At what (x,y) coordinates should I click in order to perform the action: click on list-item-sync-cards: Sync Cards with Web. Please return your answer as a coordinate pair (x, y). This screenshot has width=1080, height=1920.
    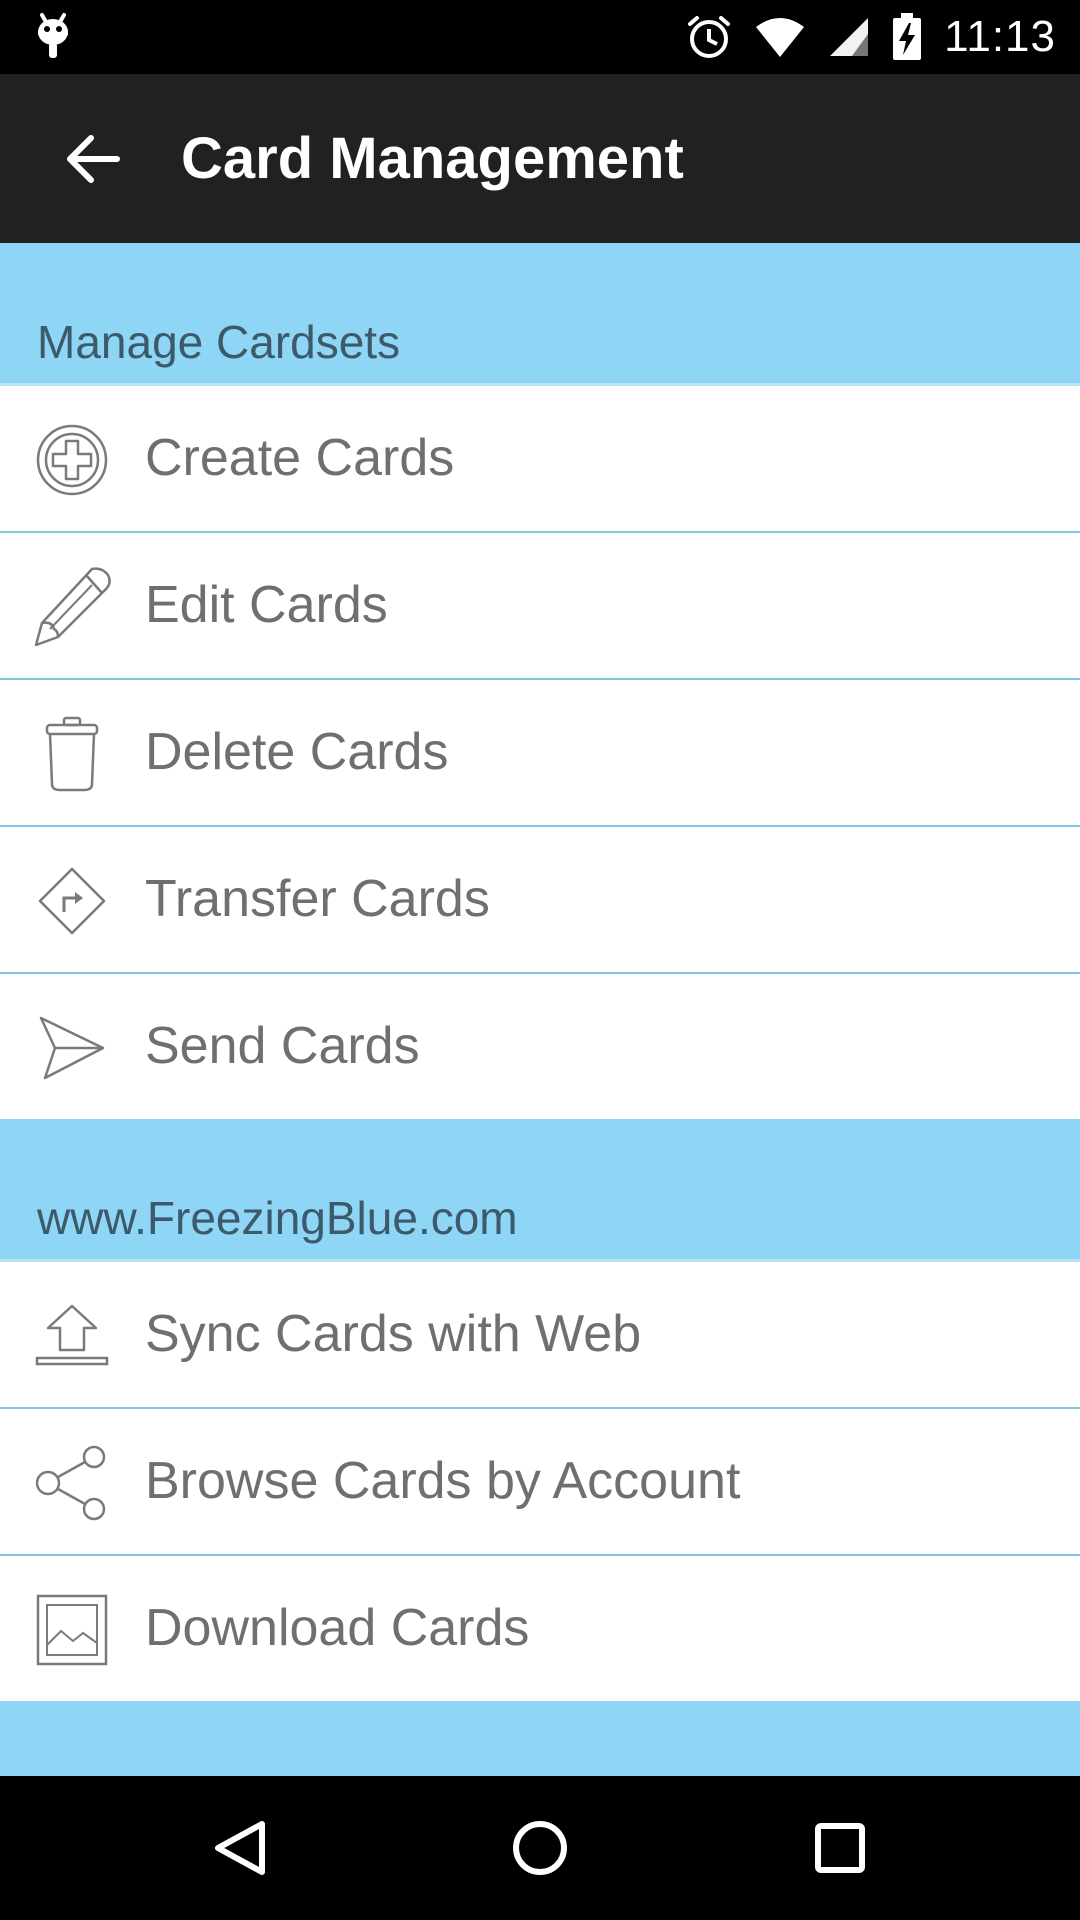
    Looking at the image, I should click on (540, 1335).